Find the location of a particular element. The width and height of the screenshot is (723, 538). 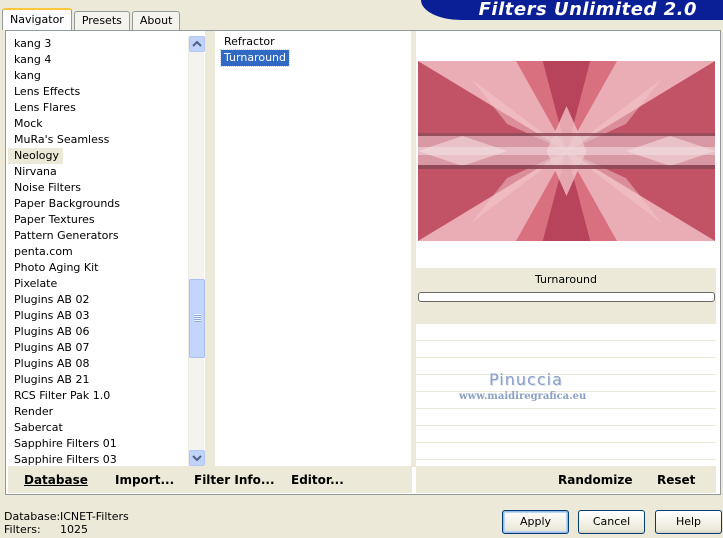

category-item: Sapphire Filters 03 is located at coordinates (64, 459).